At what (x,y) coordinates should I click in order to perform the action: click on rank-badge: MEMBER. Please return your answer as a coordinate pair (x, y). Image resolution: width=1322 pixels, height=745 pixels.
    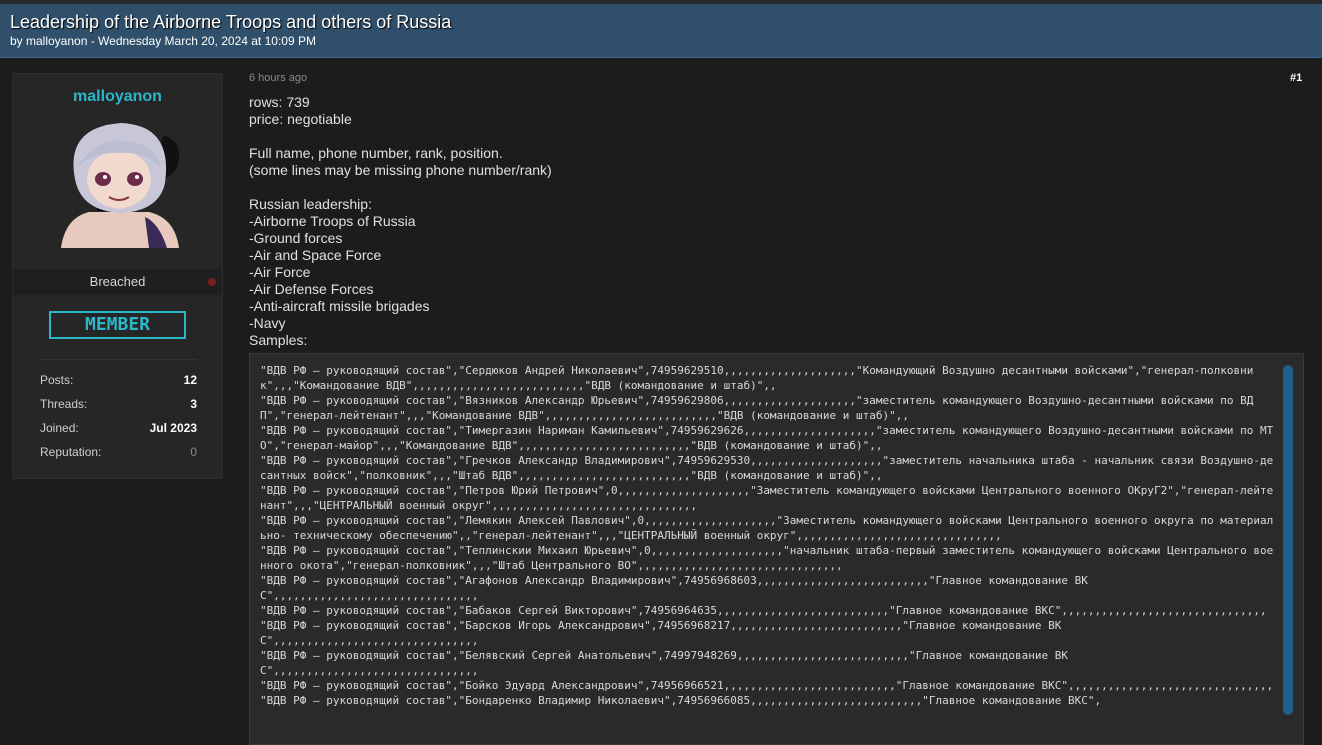
    Looking at the image, I should click on (117, 325).